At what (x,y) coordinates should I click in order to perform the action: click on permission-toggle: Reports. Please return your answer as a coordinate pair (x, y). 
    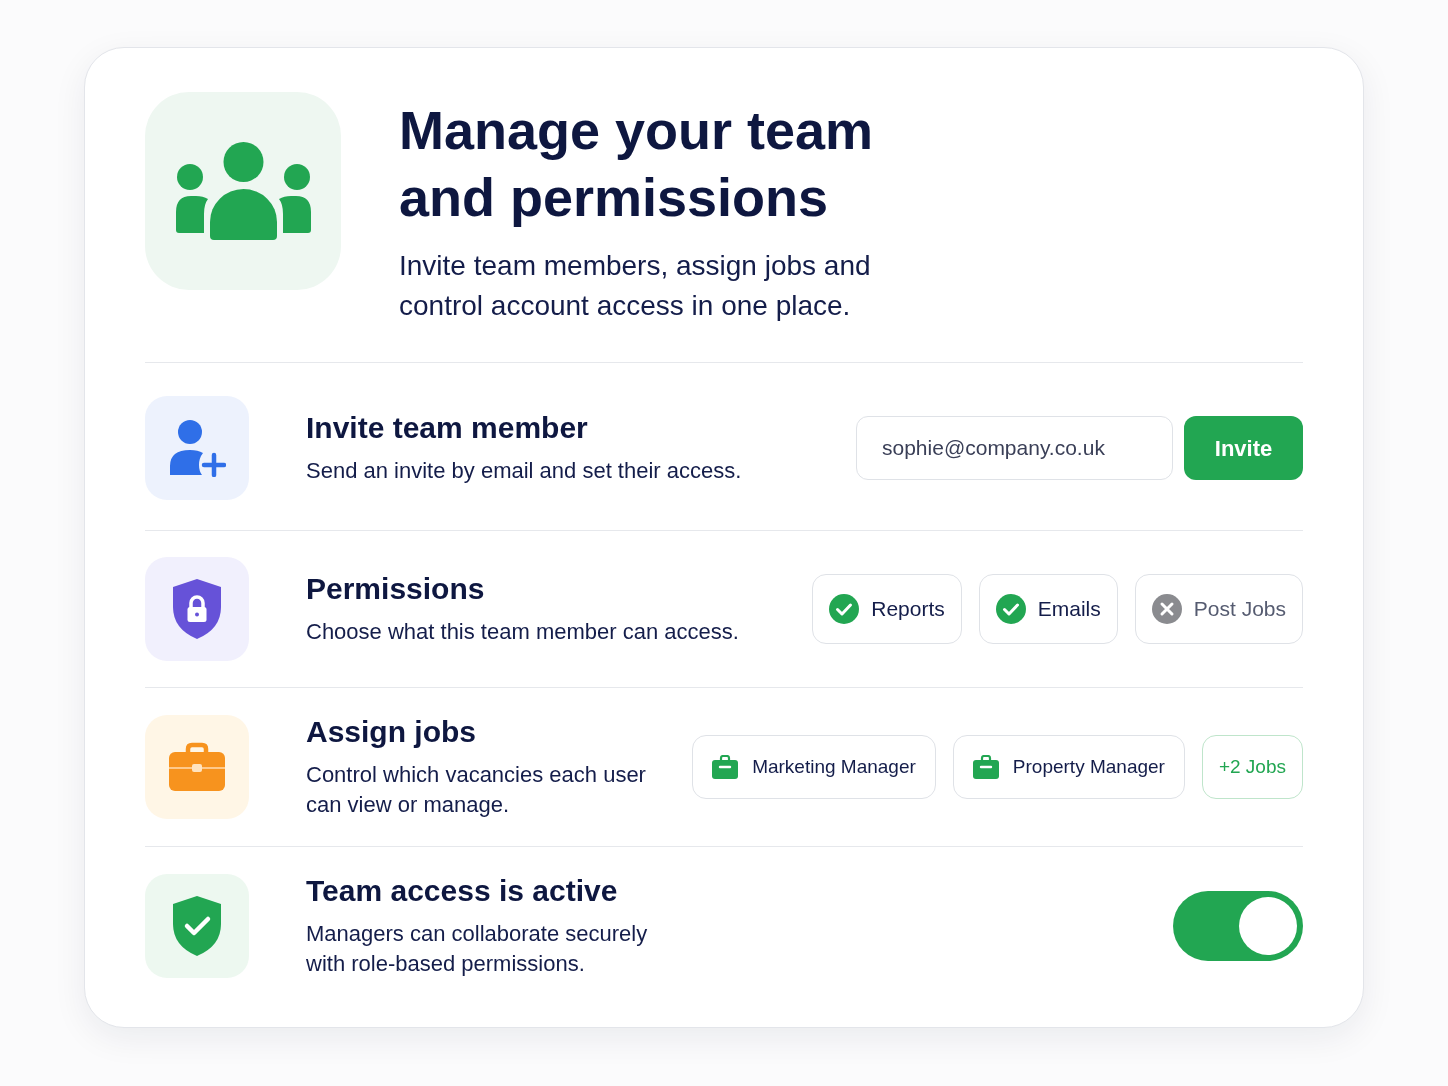
    Looking at the image, I should click on (887, 609).